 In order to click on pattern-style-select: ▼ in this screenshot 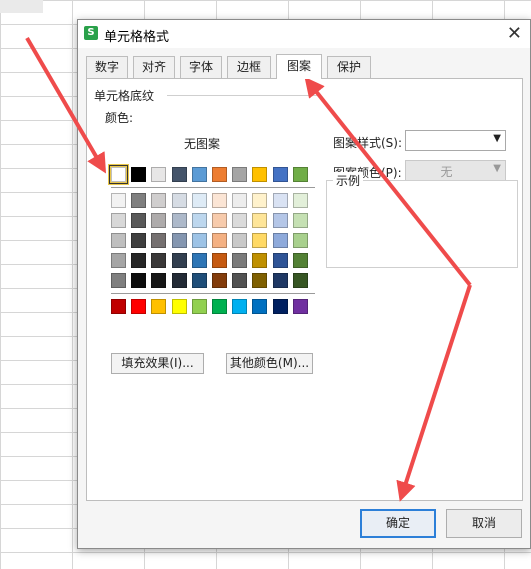, I will do `click(455, 140)`.